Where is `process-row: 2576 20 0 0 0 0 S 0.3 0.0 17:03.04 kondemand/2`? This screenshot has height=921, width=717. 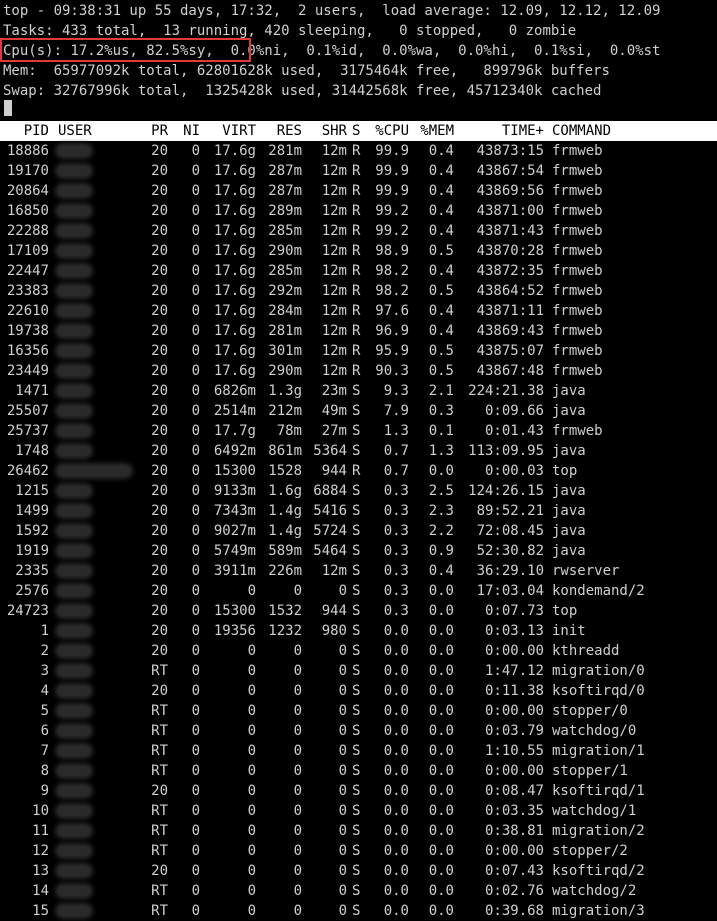
process-row: 2576 20 0 0 0 0 S 0.3 0.0 17:03.04 kondemand/2 is located at coordinates (358, 591).